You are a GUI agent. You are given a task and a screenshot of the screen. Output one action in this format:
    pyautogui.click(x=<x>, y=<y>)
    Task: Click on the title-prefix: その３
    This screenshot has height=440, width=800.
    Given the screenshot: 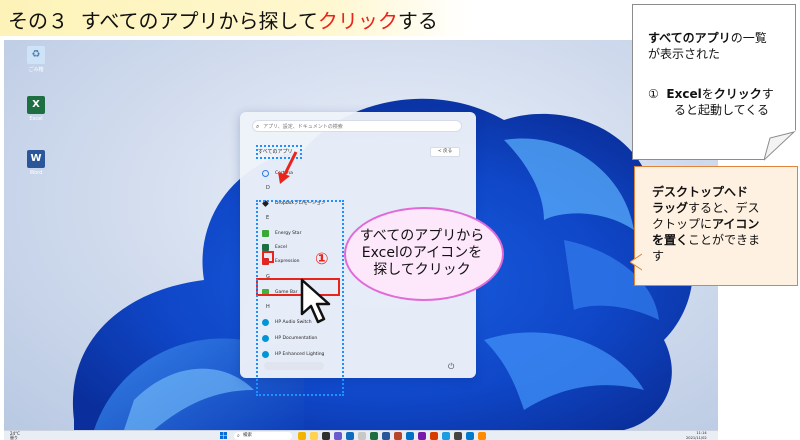 What is the action you would take?
    pyautogui.click(x=38, y=21)
    